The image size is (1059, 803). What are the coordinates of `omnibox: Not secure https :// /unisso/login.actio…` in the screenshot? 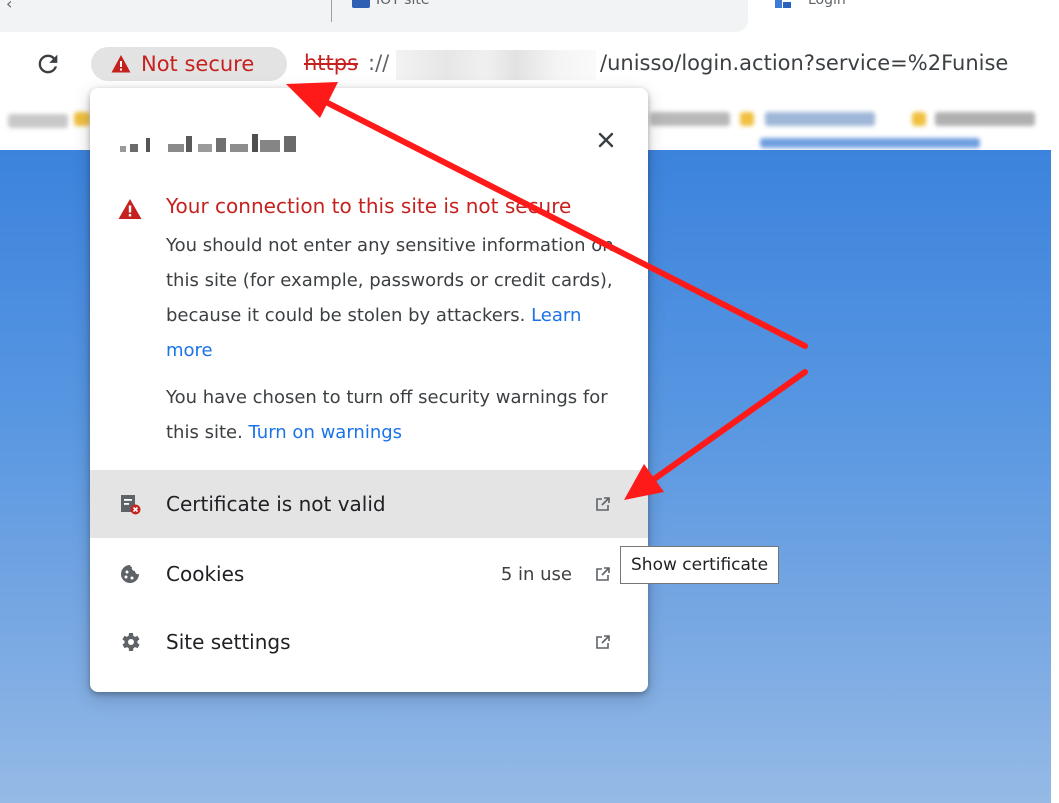 It's located at (572, 64).